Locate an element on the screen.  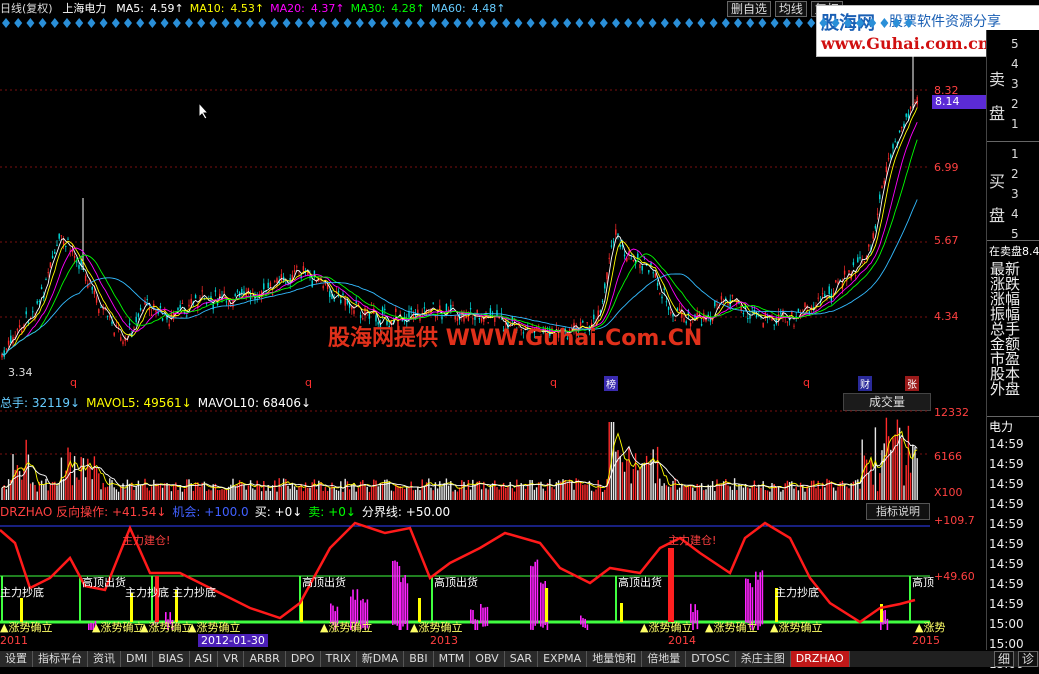
tab-14: SAR is located at coordinates (521, 659).